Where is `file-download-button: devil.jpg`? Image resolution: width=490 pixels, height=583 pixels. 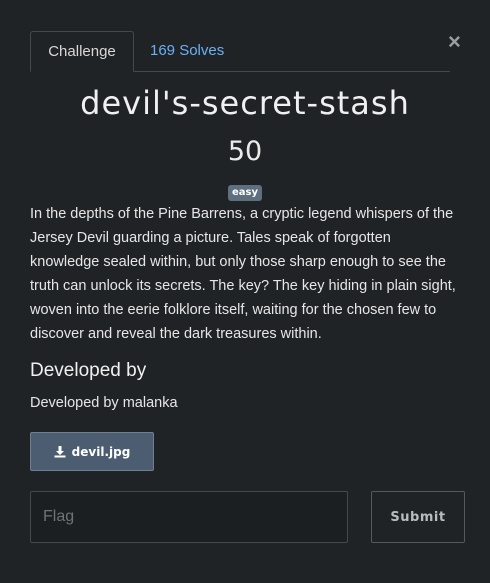
file-download-button: devil.jpg is located at coordinates (92, 451).